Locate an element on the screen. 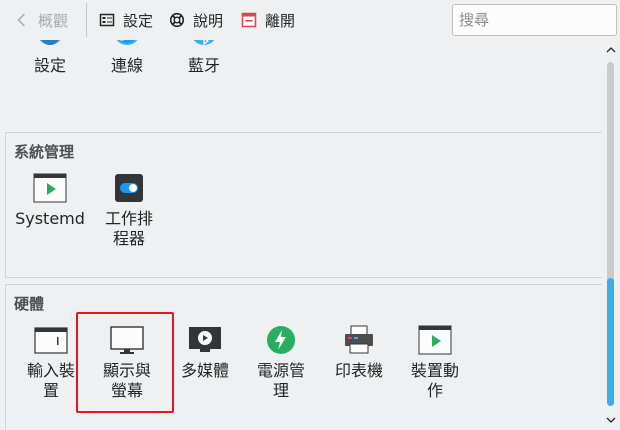 Image resolution: width=620 pixels, height=430 pixels. chevron-left-icon is located at coordinates (21, 20).